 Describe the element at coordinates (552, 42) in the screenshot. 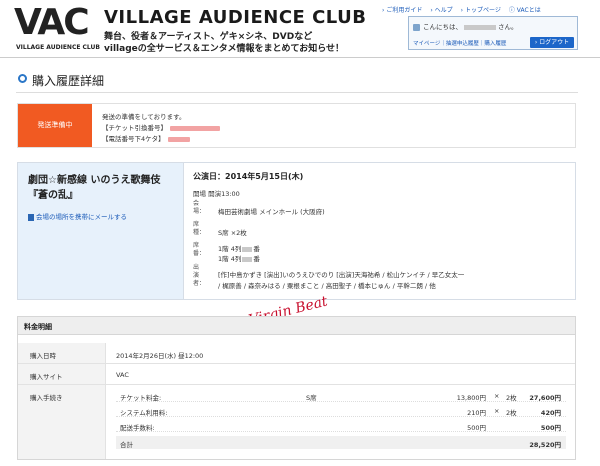

I see `logout-button: › ログアウト` at that location.